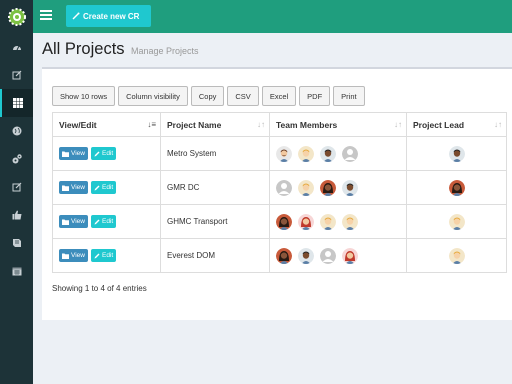  Describe the element at coordinates (153, 96) in the screenshot. I see `column-visibility-button: Column visibility` at that location.